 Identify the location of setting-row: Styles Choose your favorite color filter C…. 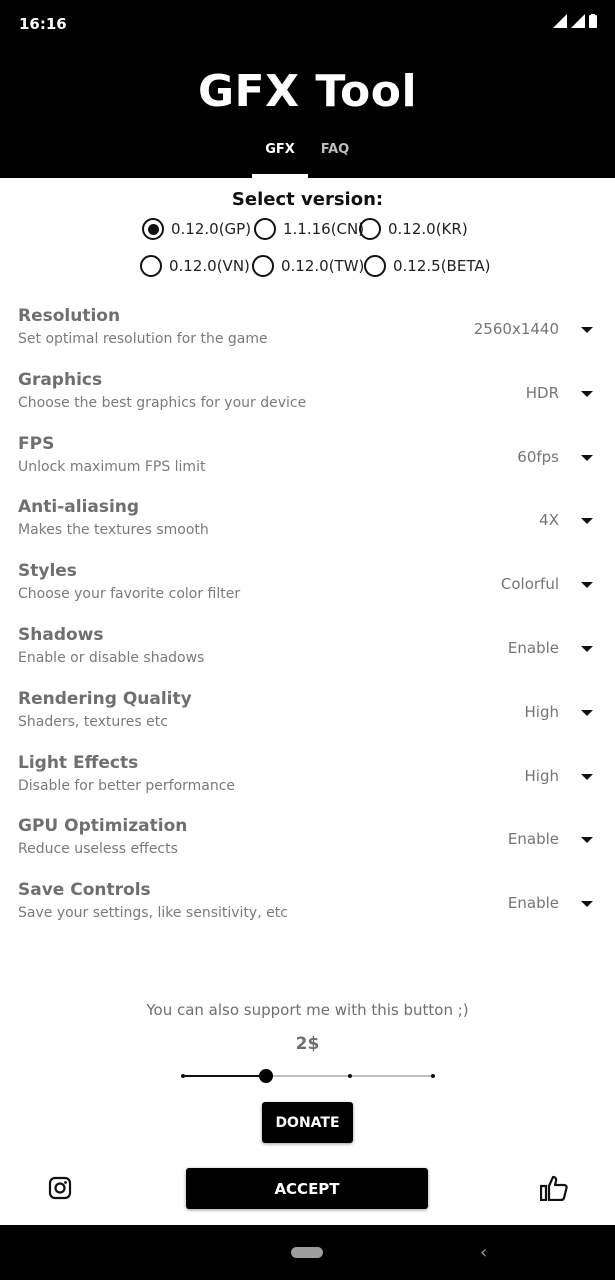
(307, 591).